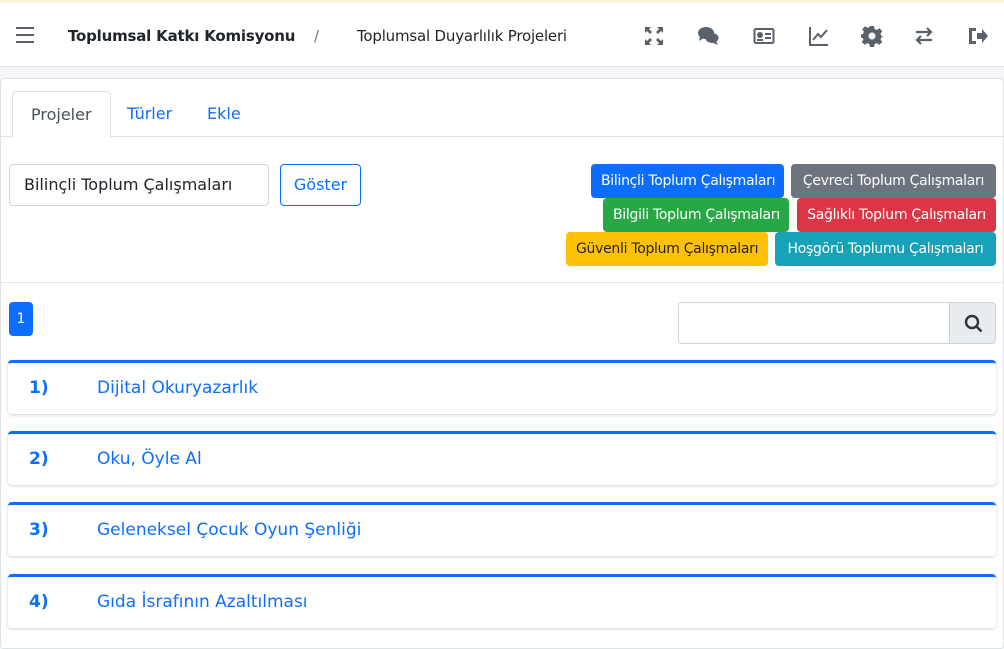  Describe the element at coordinates (502, 601) in the screenshot. I see `project-item: 4) Gıda İsrafının Azaltılması` at that location.